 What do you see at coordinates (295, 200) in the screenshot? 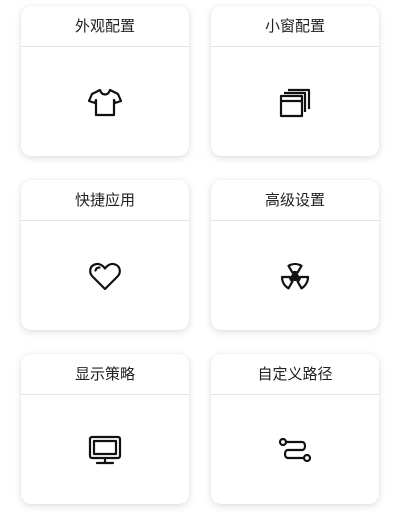
I see `card-title: 高级设置` at bounding box center [295, 200].